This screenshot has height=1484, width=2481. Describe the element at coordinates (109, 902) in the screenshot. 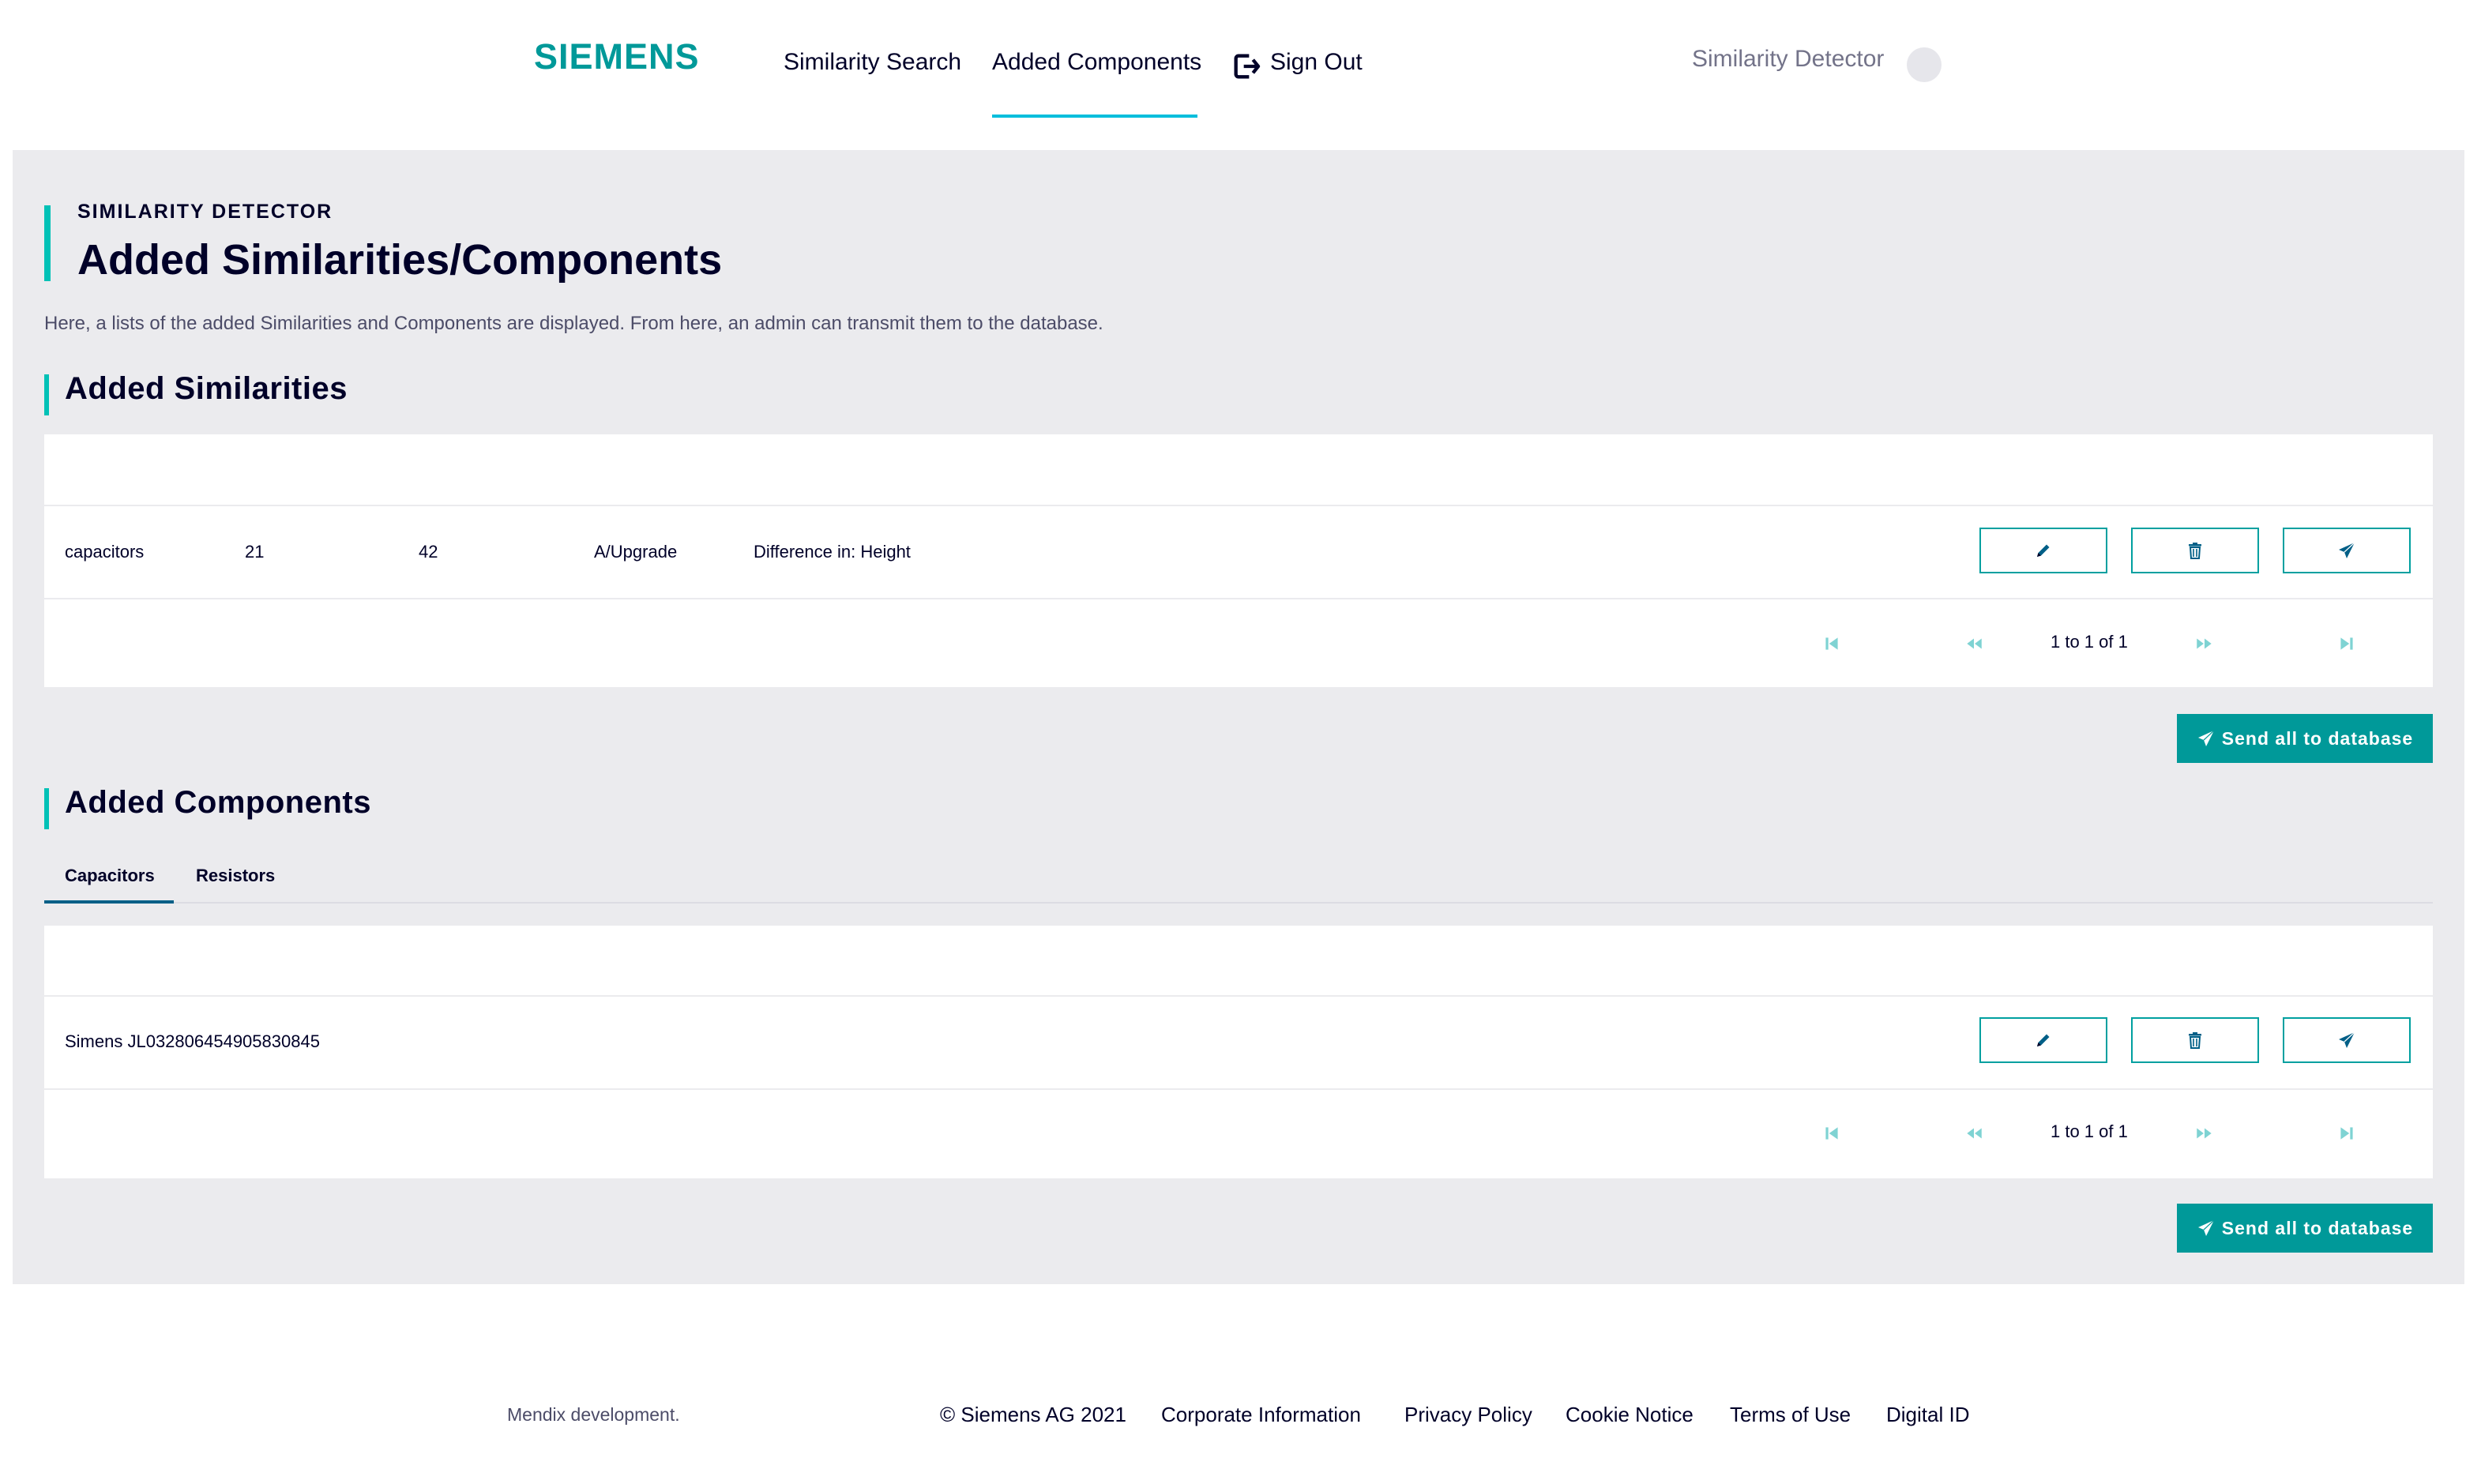

I see `tab-active-indicator` at that location.